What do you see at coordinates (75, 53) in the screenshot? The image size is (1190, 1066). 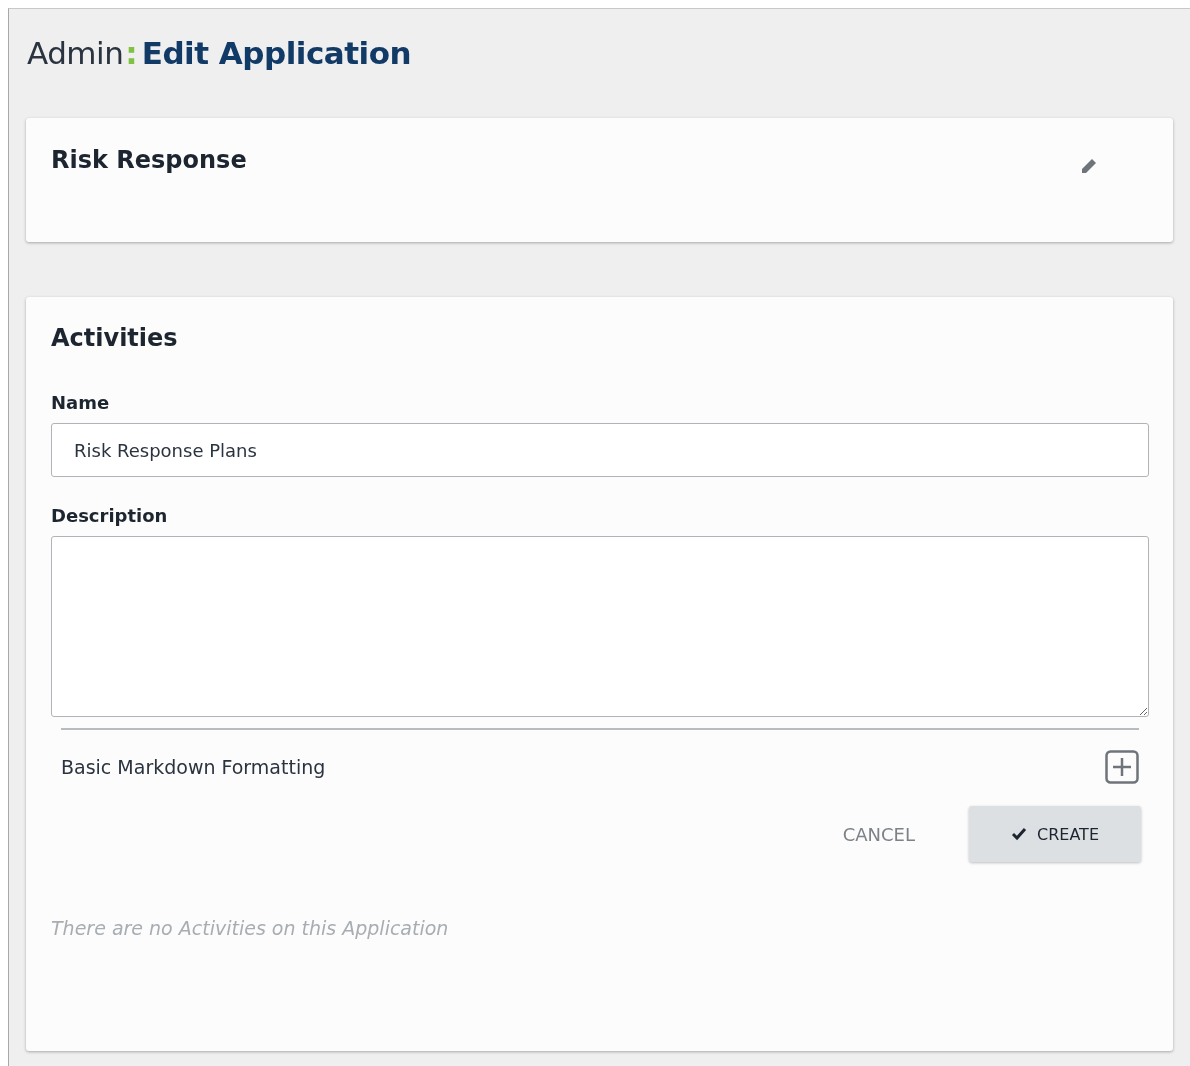 I see `section-title: Admin` at bounding box center [75, 53].